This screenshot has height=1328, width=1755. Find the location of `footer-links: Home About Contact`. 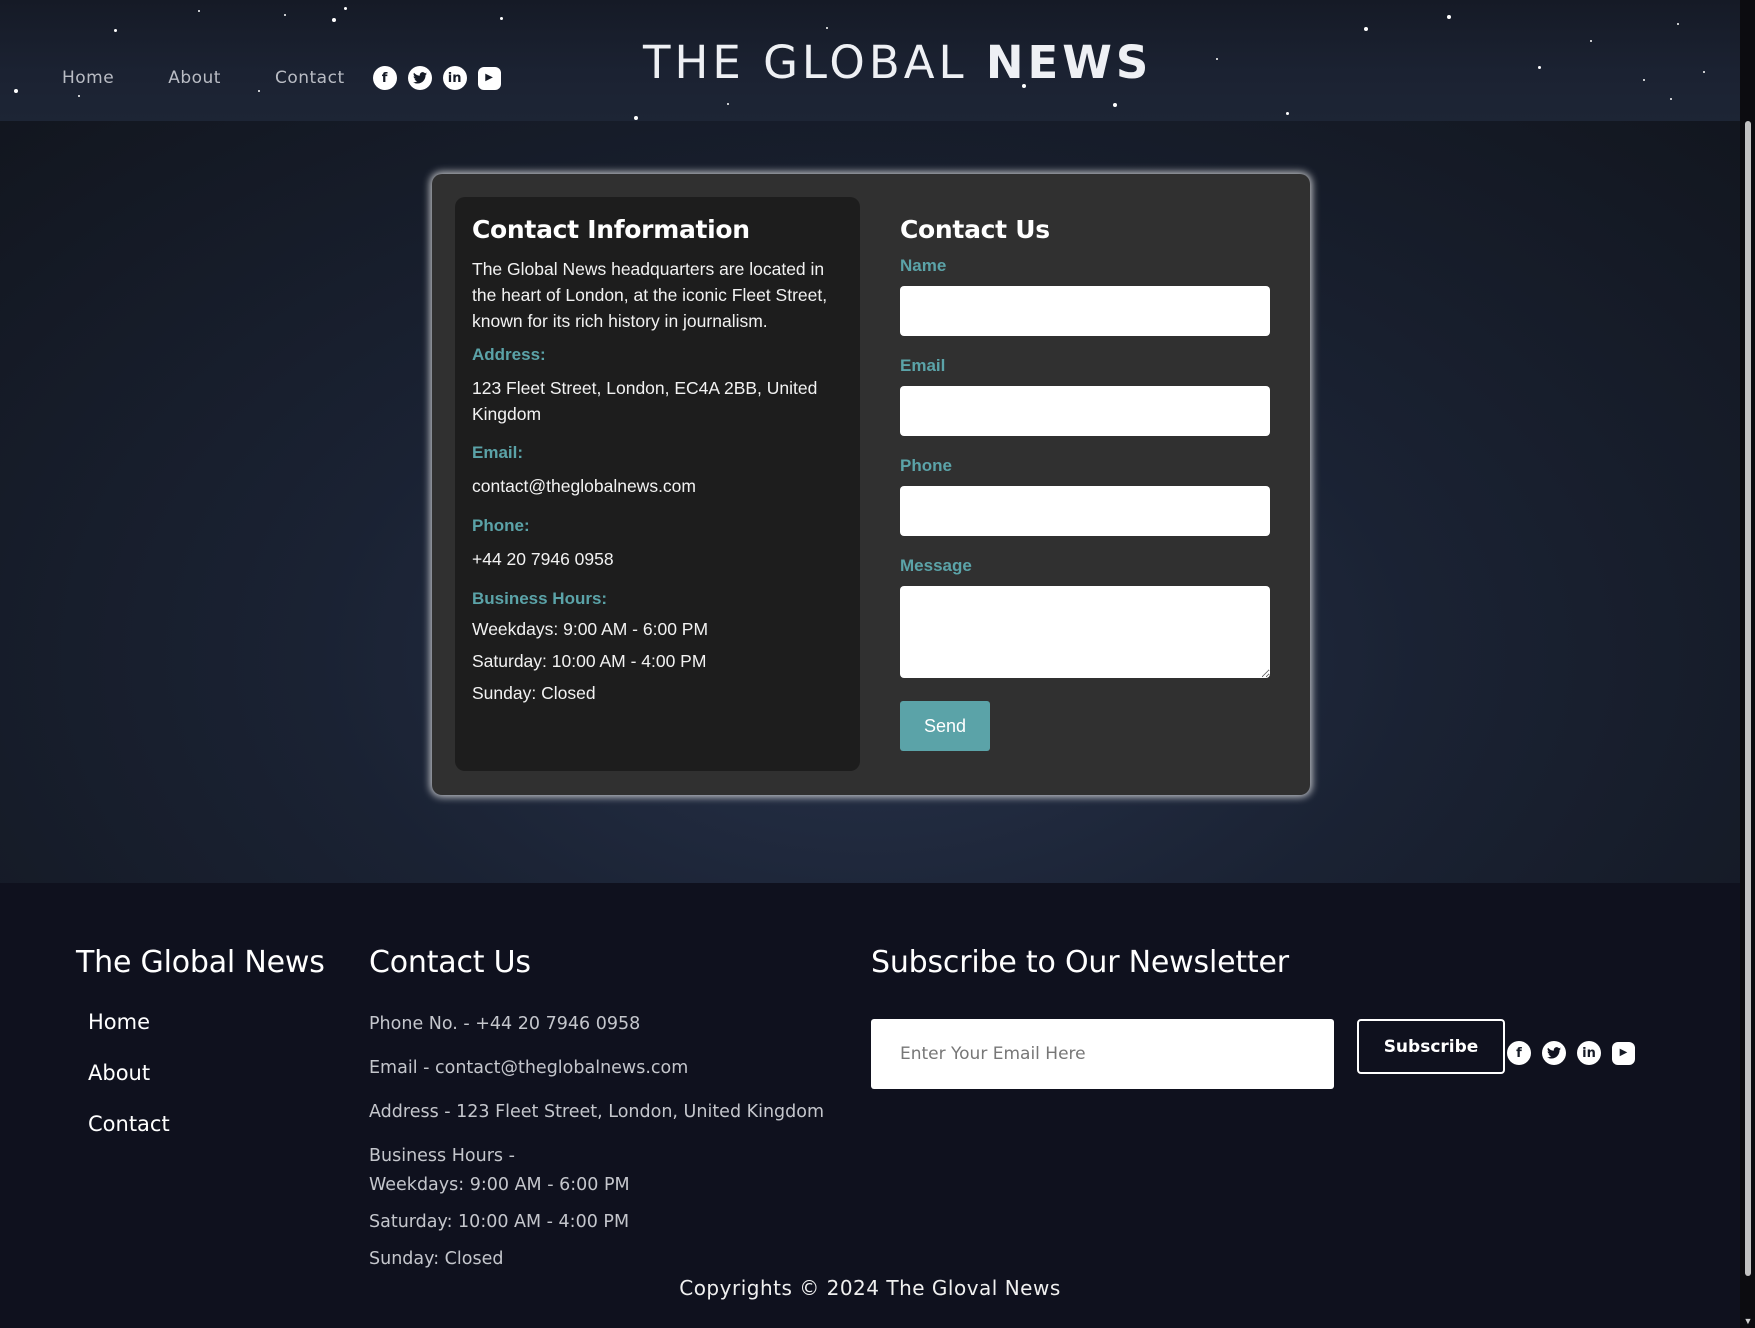

footer-links: Home About Contact is located at coordinates (206, 1073).